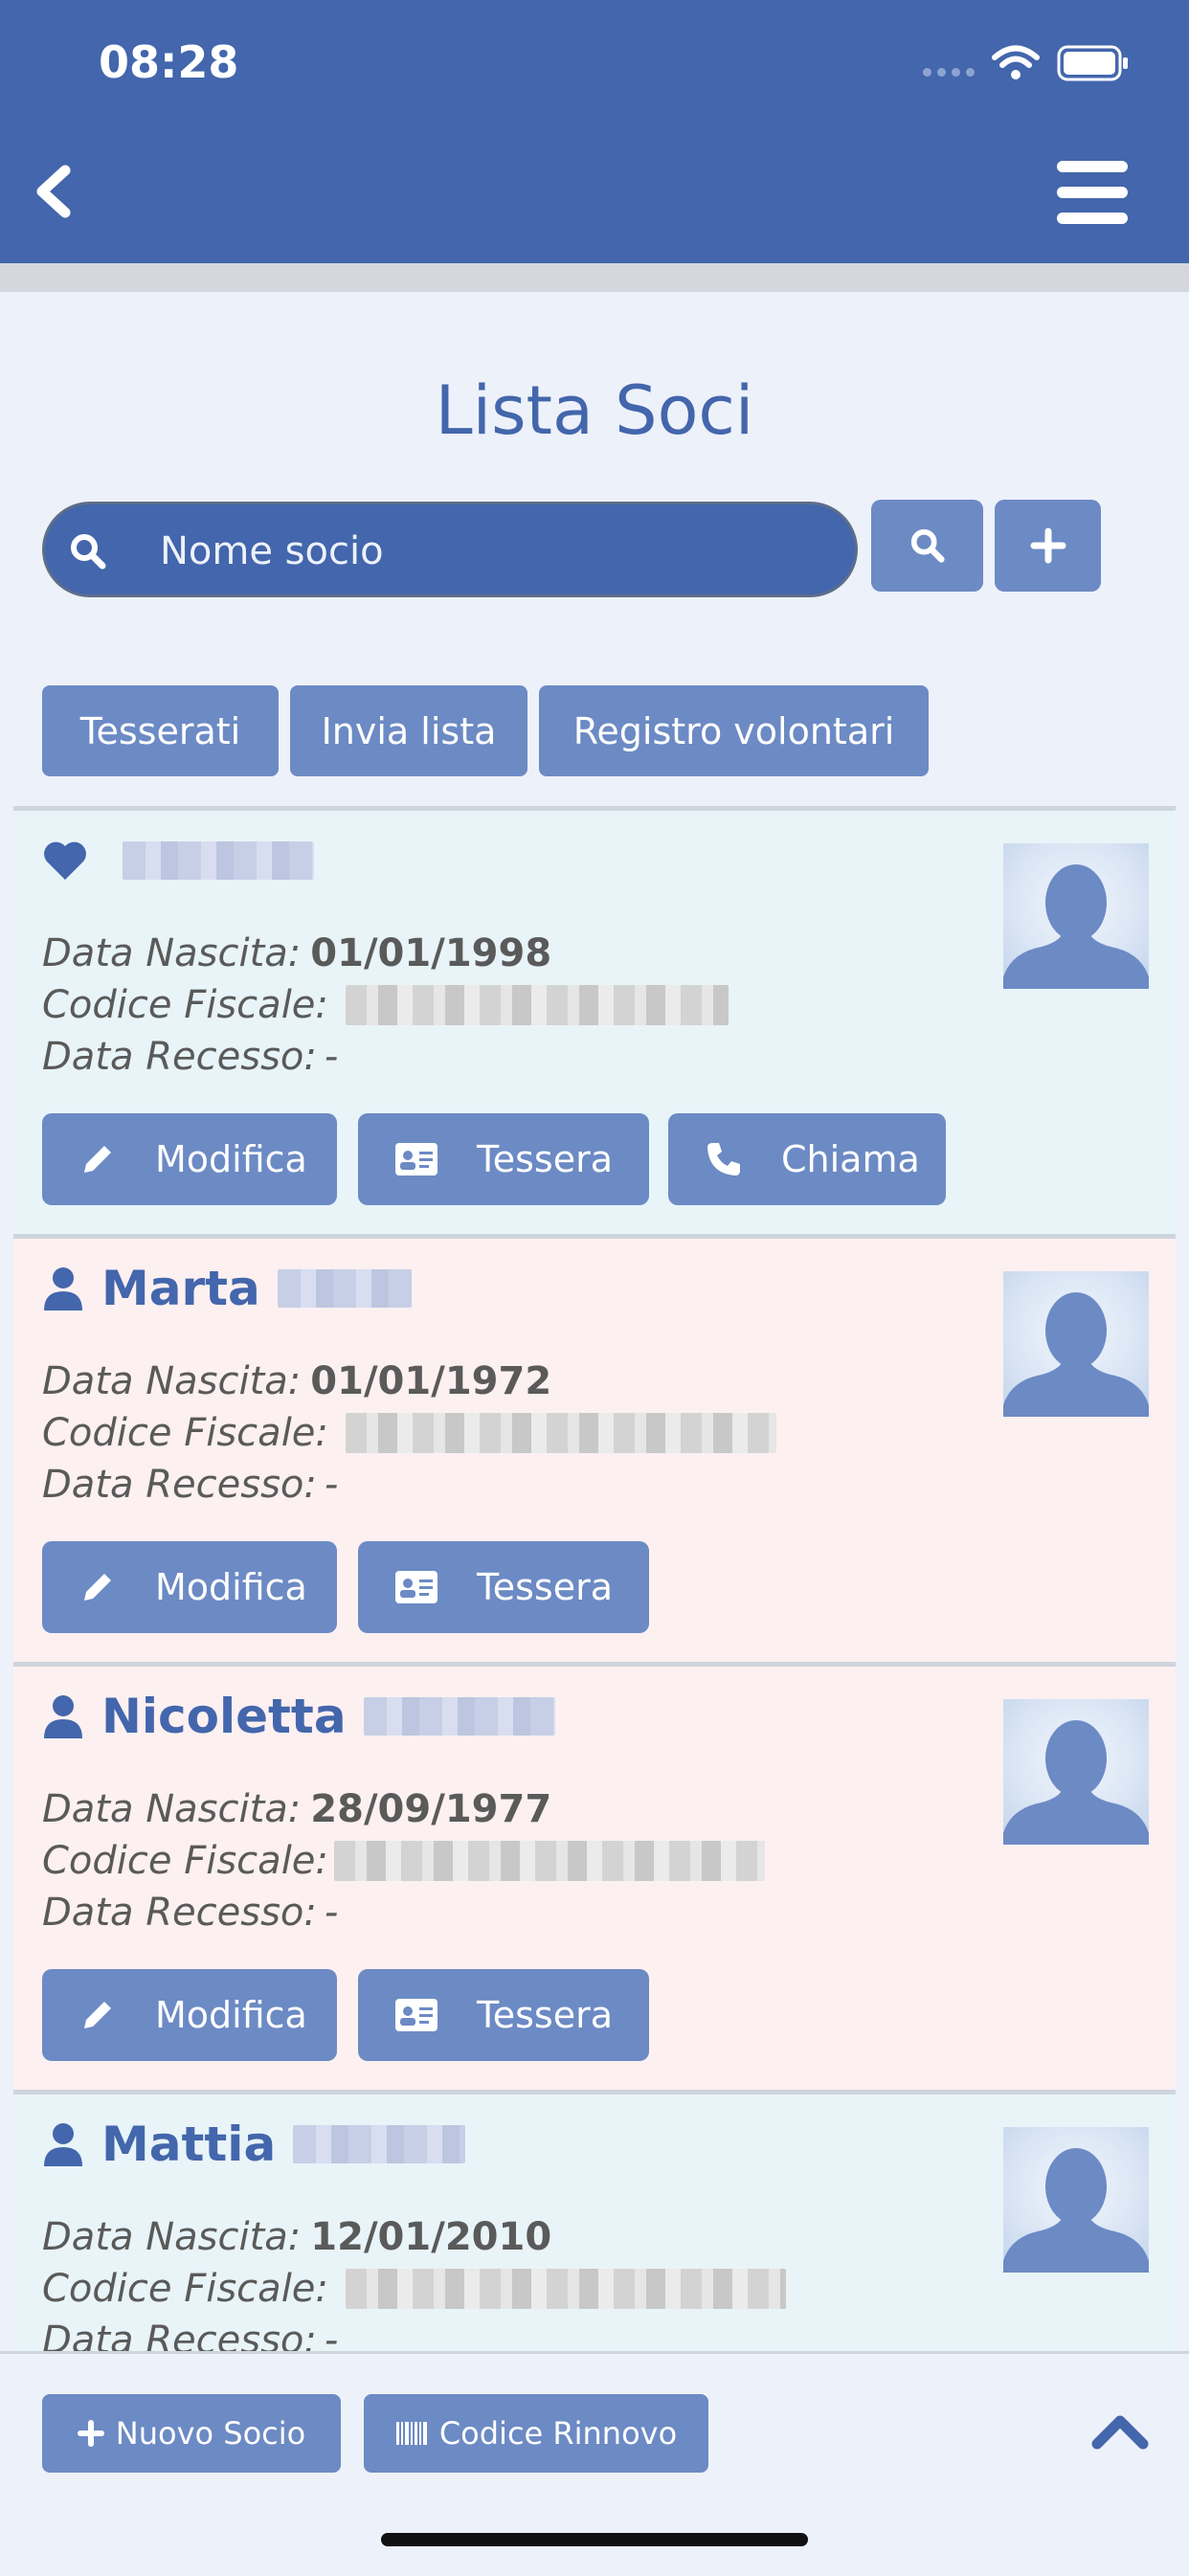 This screenshot has width=1189, height=2576. Describe the element at coordinates (169, 62) in the screenshot. I see `status-time: 08:28` at that location.